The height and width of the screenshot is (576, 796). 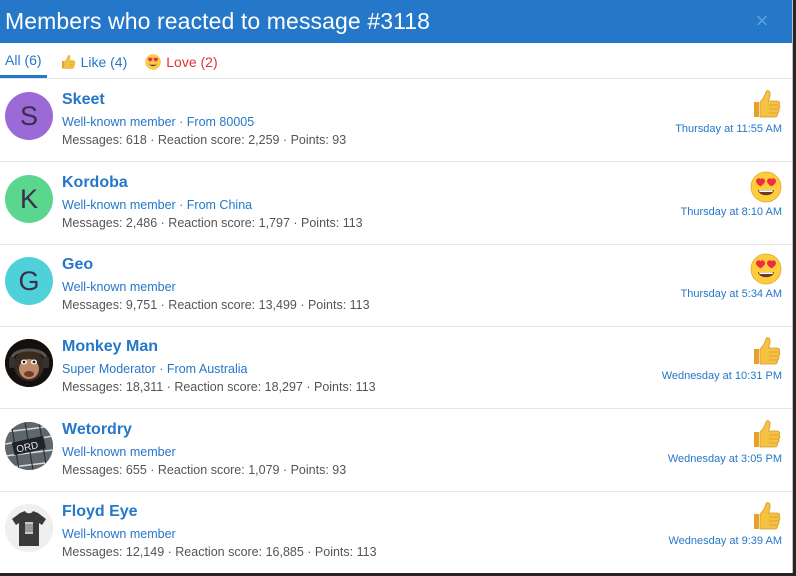 I want to click on avatar: K, so click(x=29, y=199).